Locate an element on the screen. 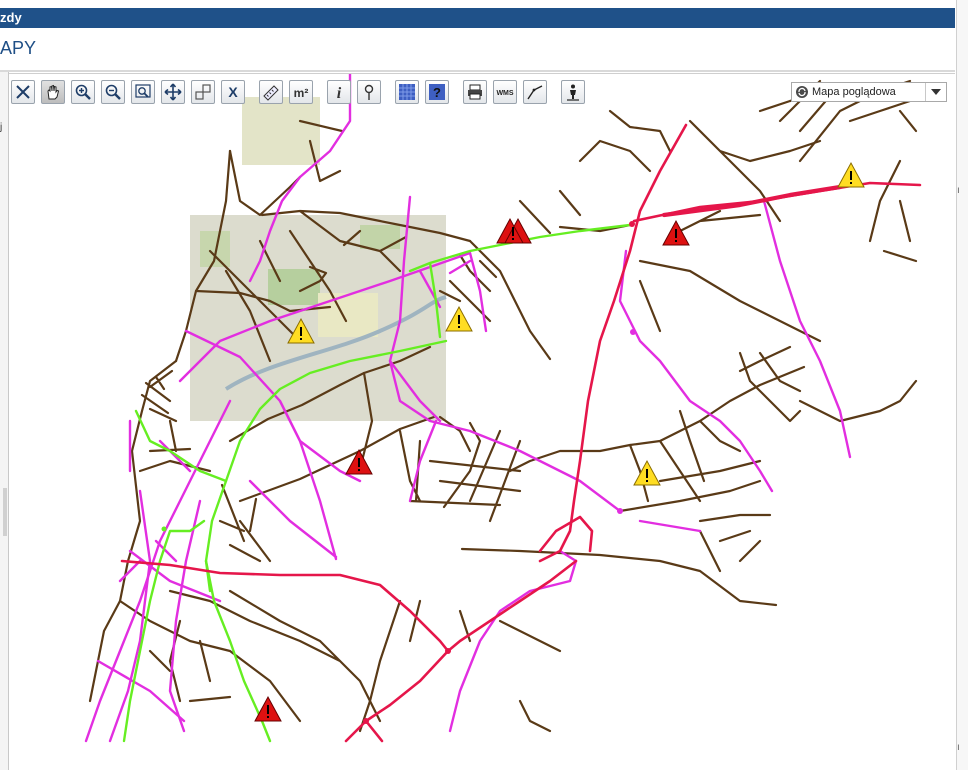 This screenshot has height=771, width=968. help-button: ? is located at coordinates (437, 92).